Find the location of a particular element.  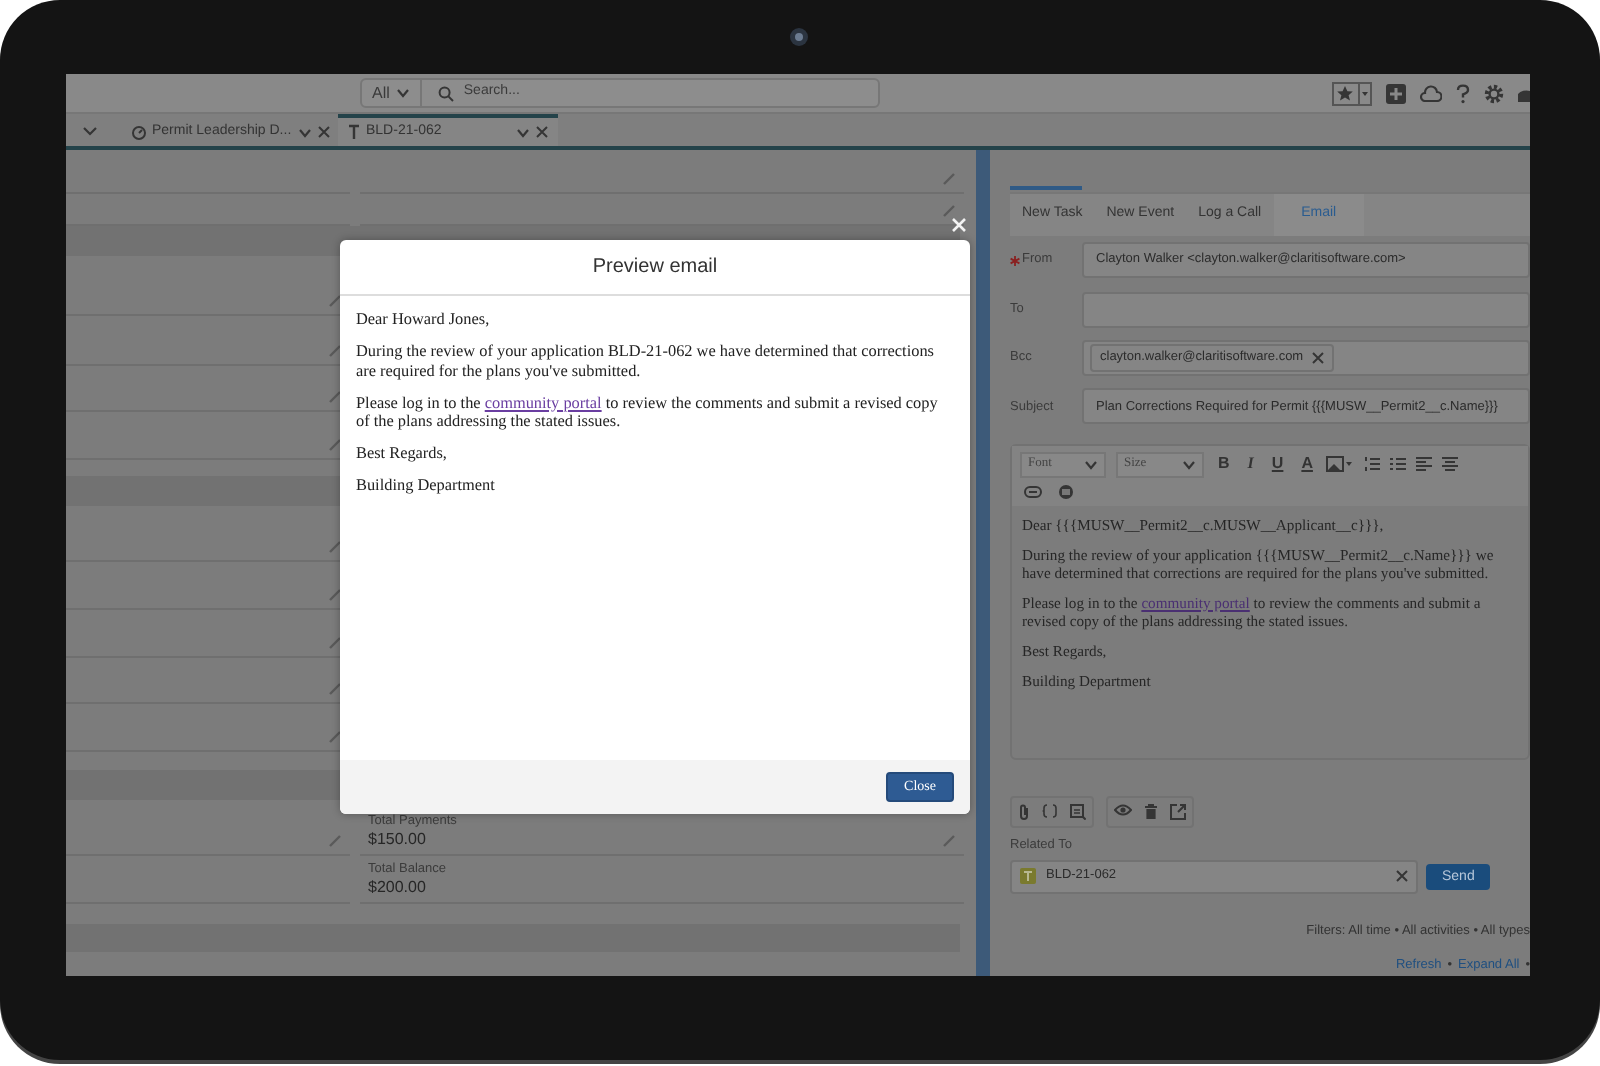

help-icon is located at coordinates (1463, 93).